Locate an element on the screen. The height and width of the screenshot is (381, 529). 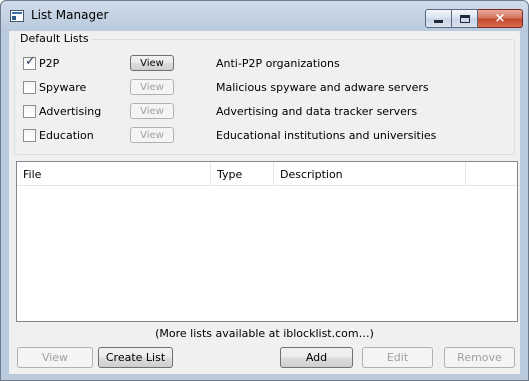
column-header-type: Type is located at coordinates (242, 174).